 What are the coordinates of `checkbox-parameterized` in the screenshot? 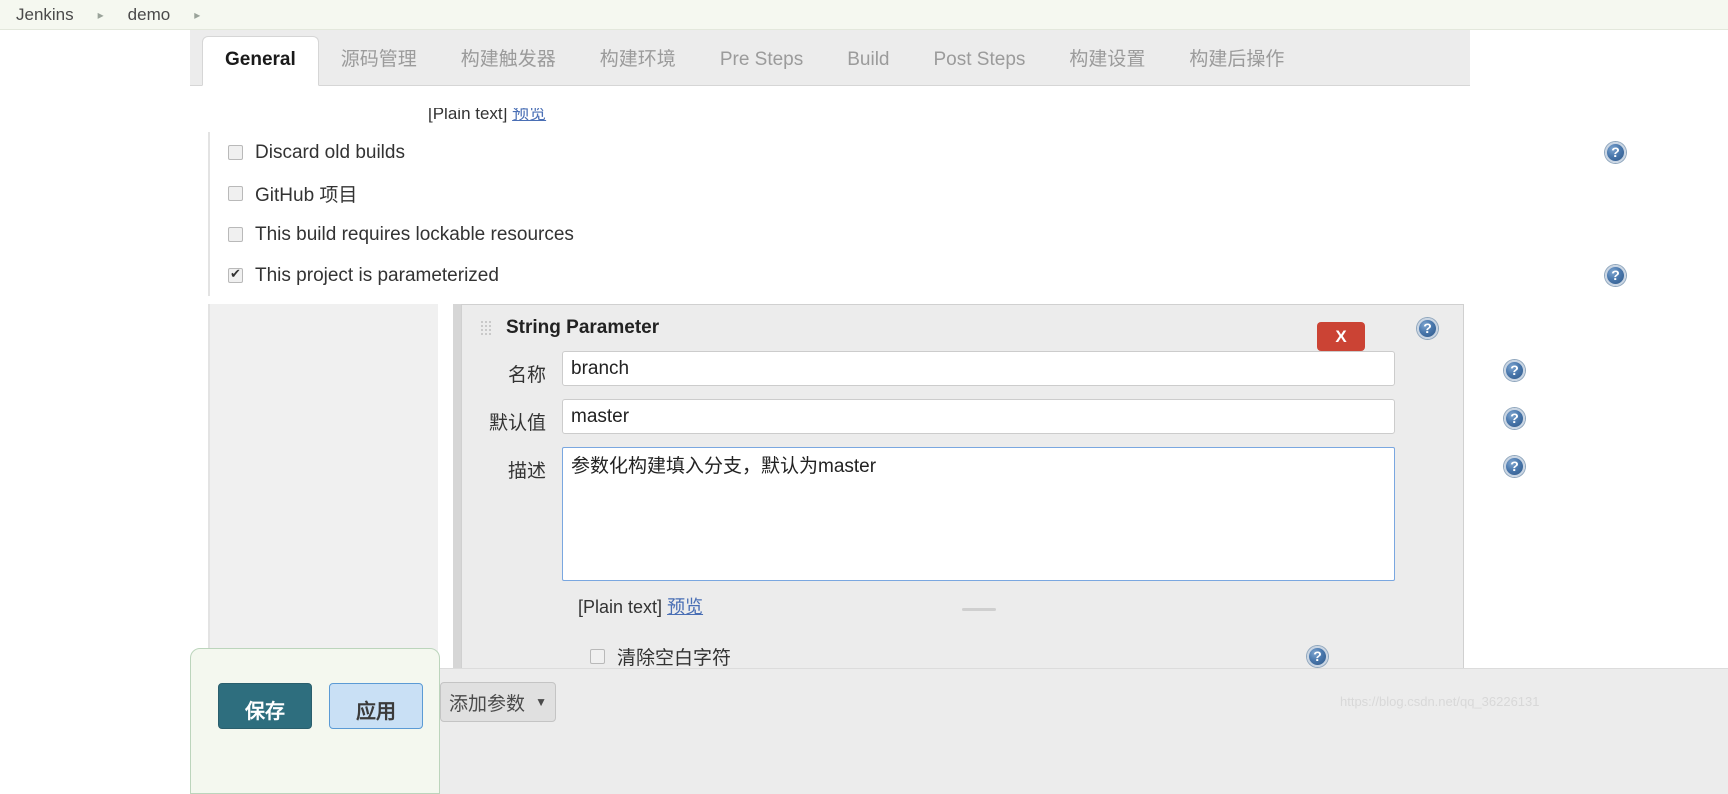 It's located at (235, 274).